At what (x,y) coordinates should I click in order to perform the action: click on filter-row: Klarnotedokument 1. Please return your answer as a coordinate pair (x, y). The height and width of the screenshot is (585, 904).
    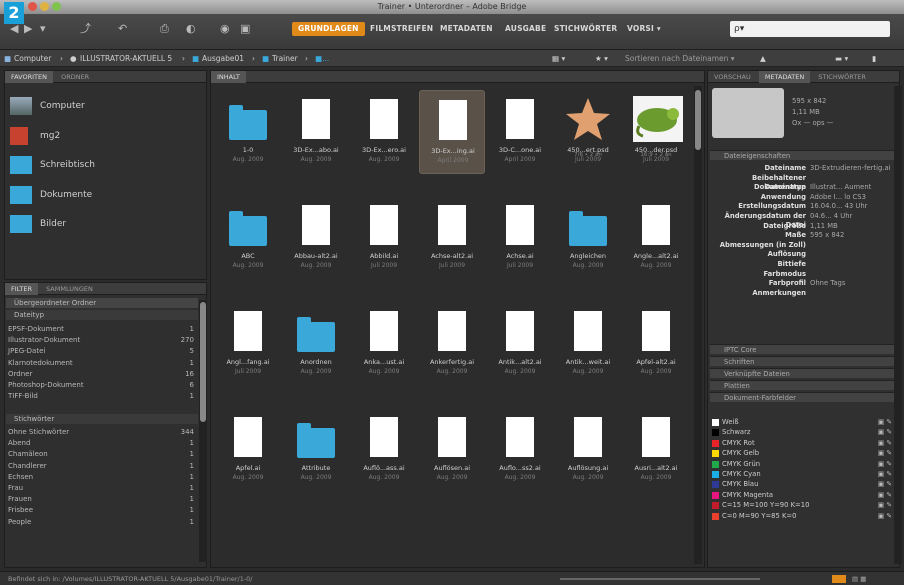
    Looking at the image, I should click on (101, 363).